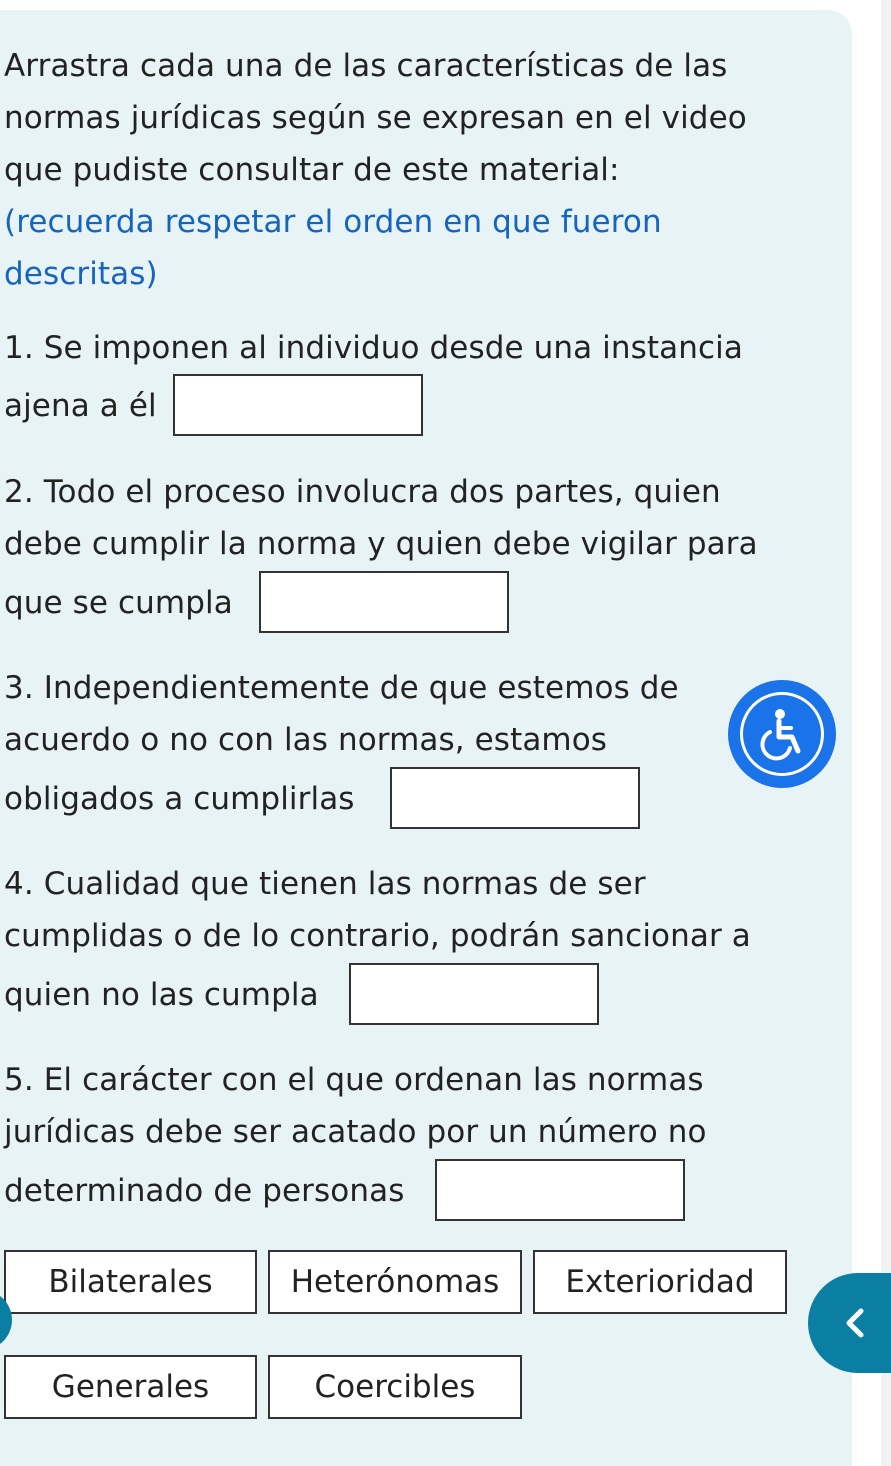 The width and height of the screenshot is (891, 1466). Describe the element at coordinates (395, 1387) in the screenshot. I see `option-coercibles: Coercibles` at that location.